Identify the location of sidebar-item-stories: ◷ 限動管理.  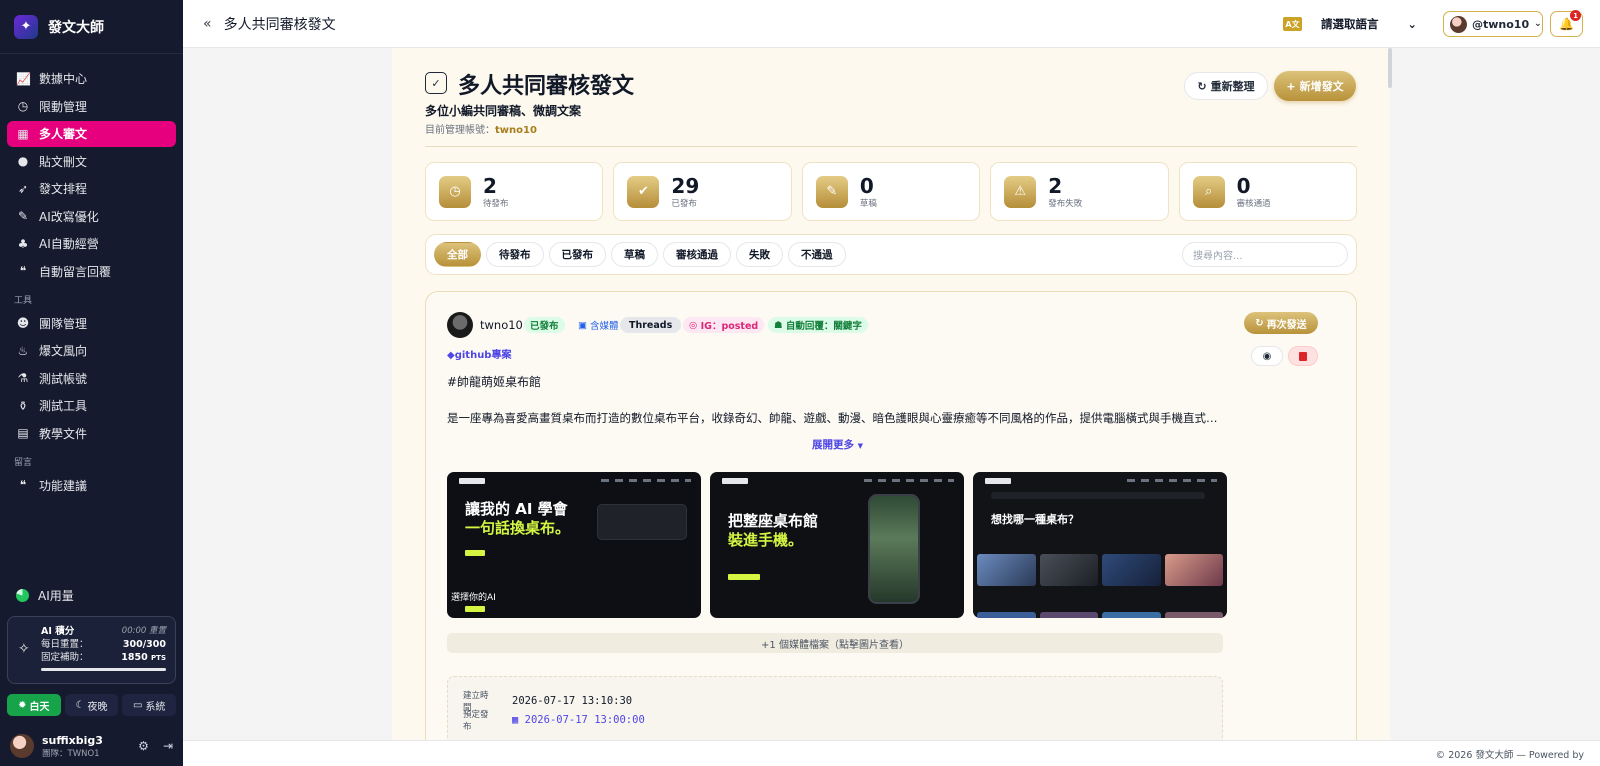
(91, 106).